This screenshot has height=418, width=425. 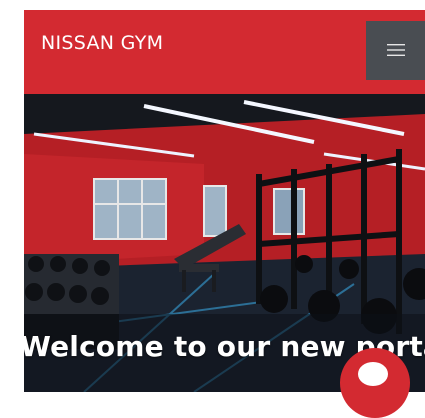 I want to click on hamburger-menu-icon, so click(x=396, y=50).